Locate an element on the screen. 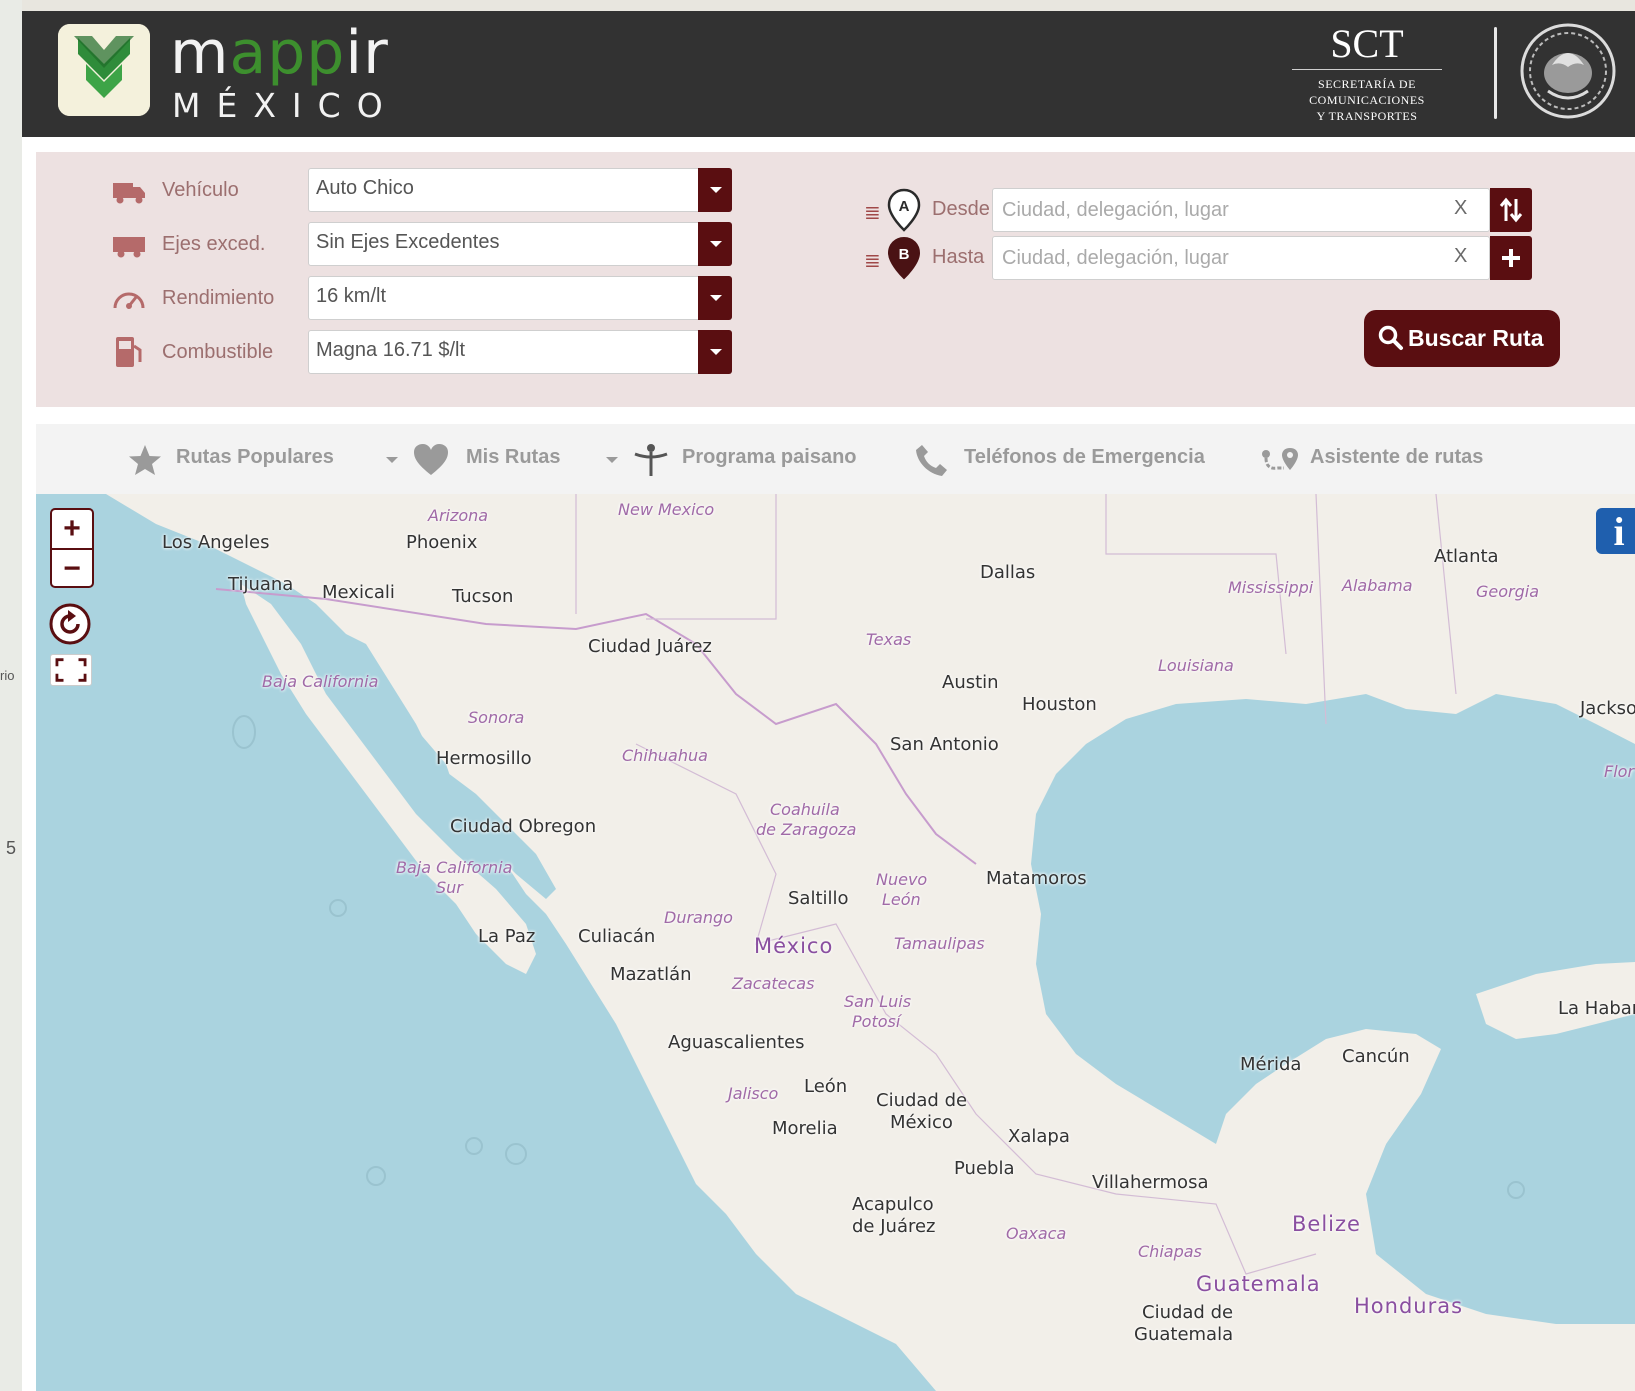  map-city-label: Mexicali is located at coordinates (358, 592).